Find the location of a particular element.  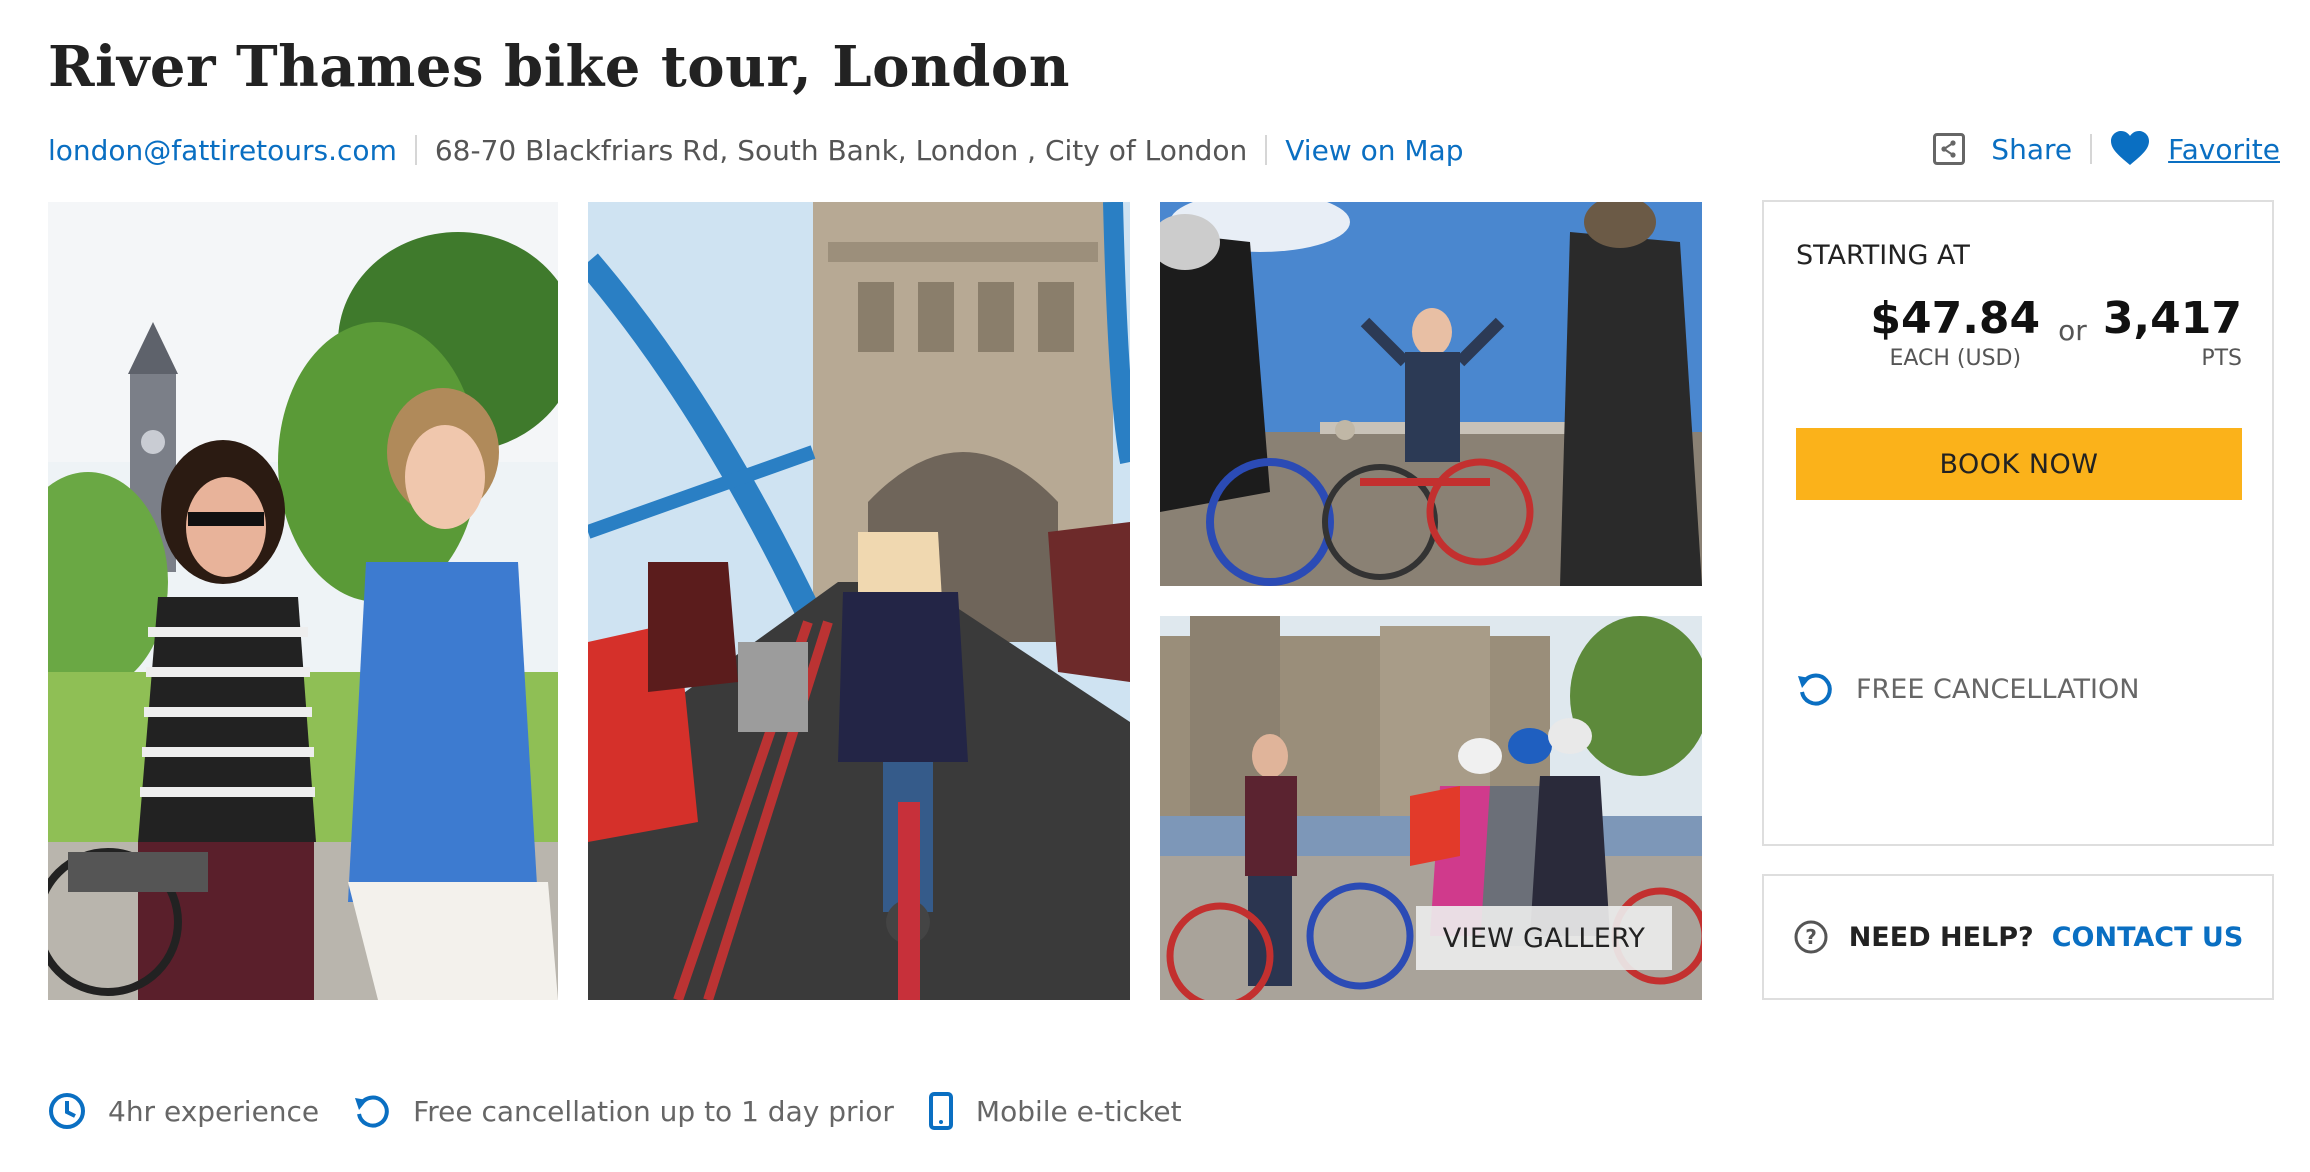

view-gallery-button: VIEW GALLERY is located at coordinates (1544, 938).